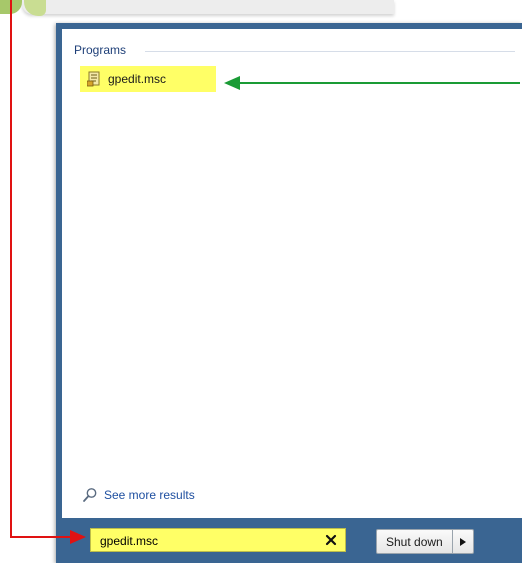 This screenshot has width=522, height=563. I want to click on msc-file-icon, so click(93, 79).